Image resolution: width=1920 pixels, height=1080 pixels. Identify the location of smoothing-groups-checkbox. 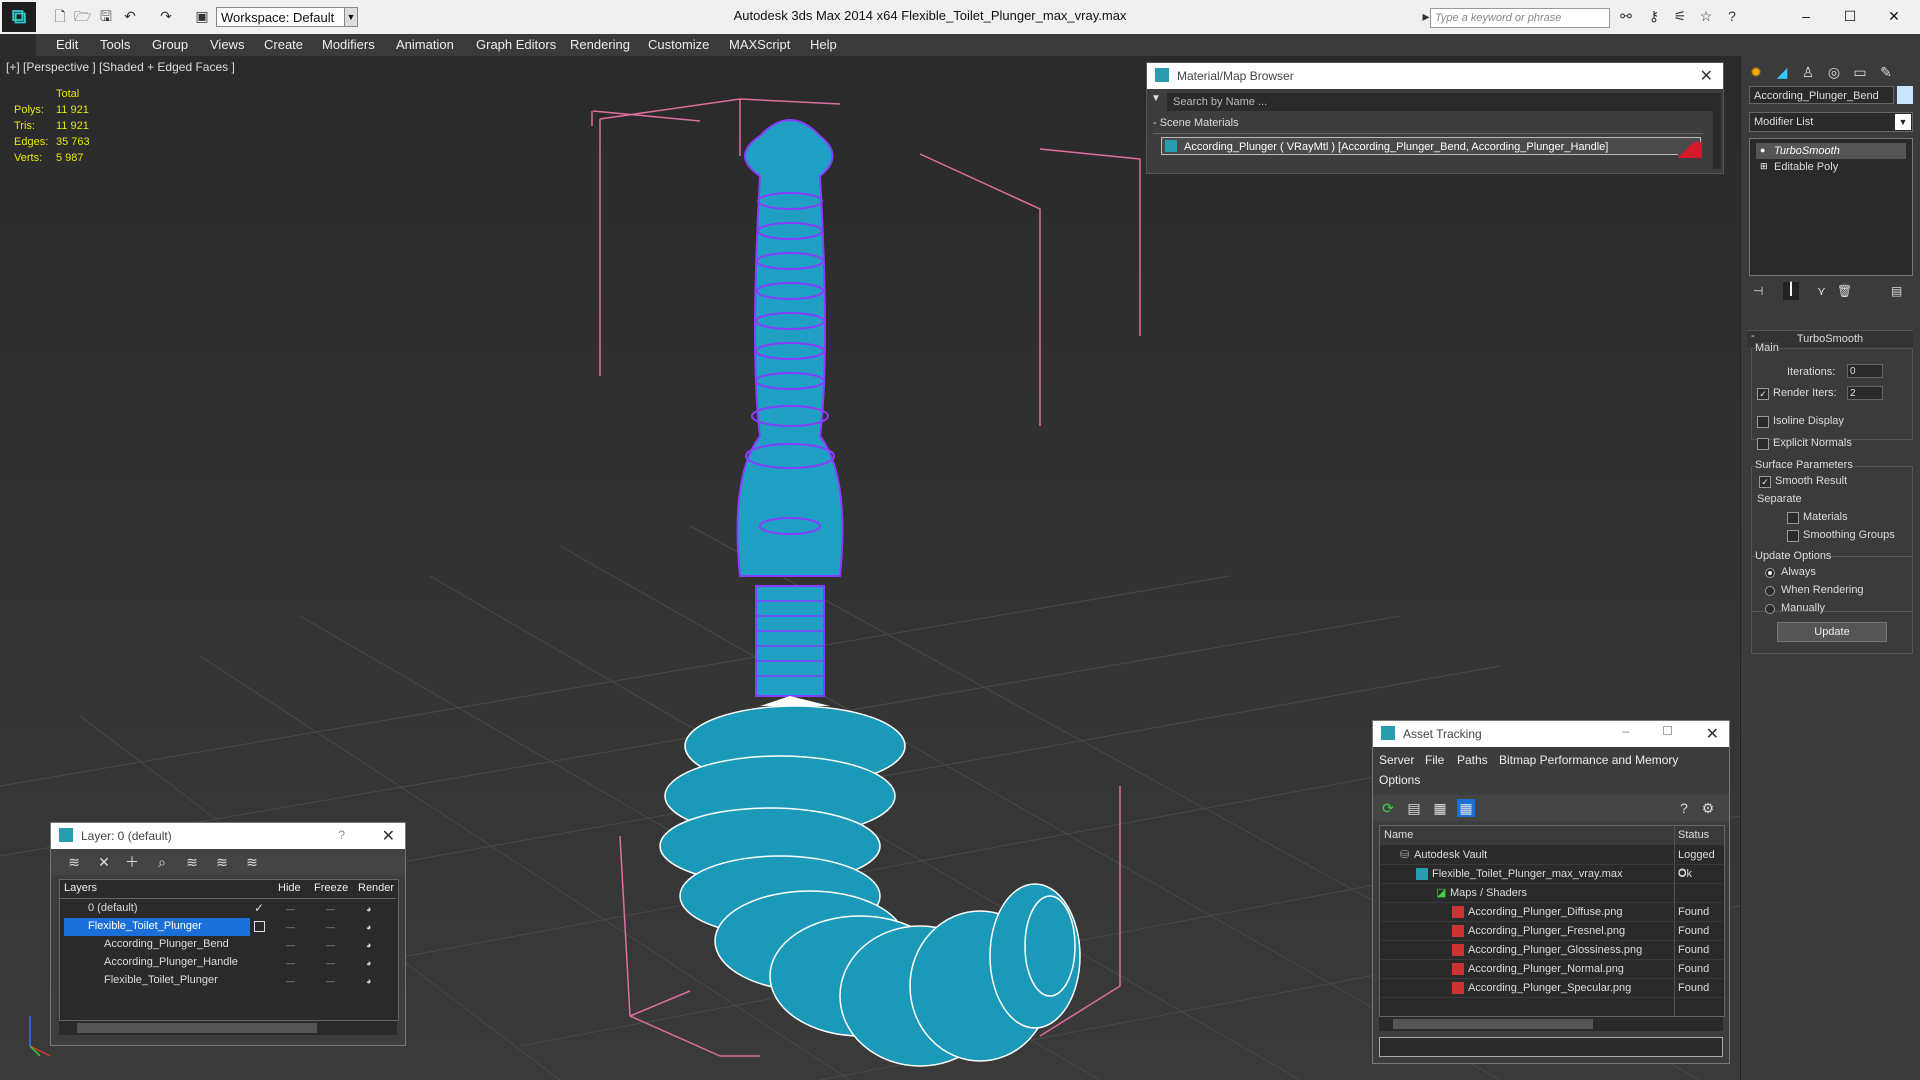
(1793, 536).